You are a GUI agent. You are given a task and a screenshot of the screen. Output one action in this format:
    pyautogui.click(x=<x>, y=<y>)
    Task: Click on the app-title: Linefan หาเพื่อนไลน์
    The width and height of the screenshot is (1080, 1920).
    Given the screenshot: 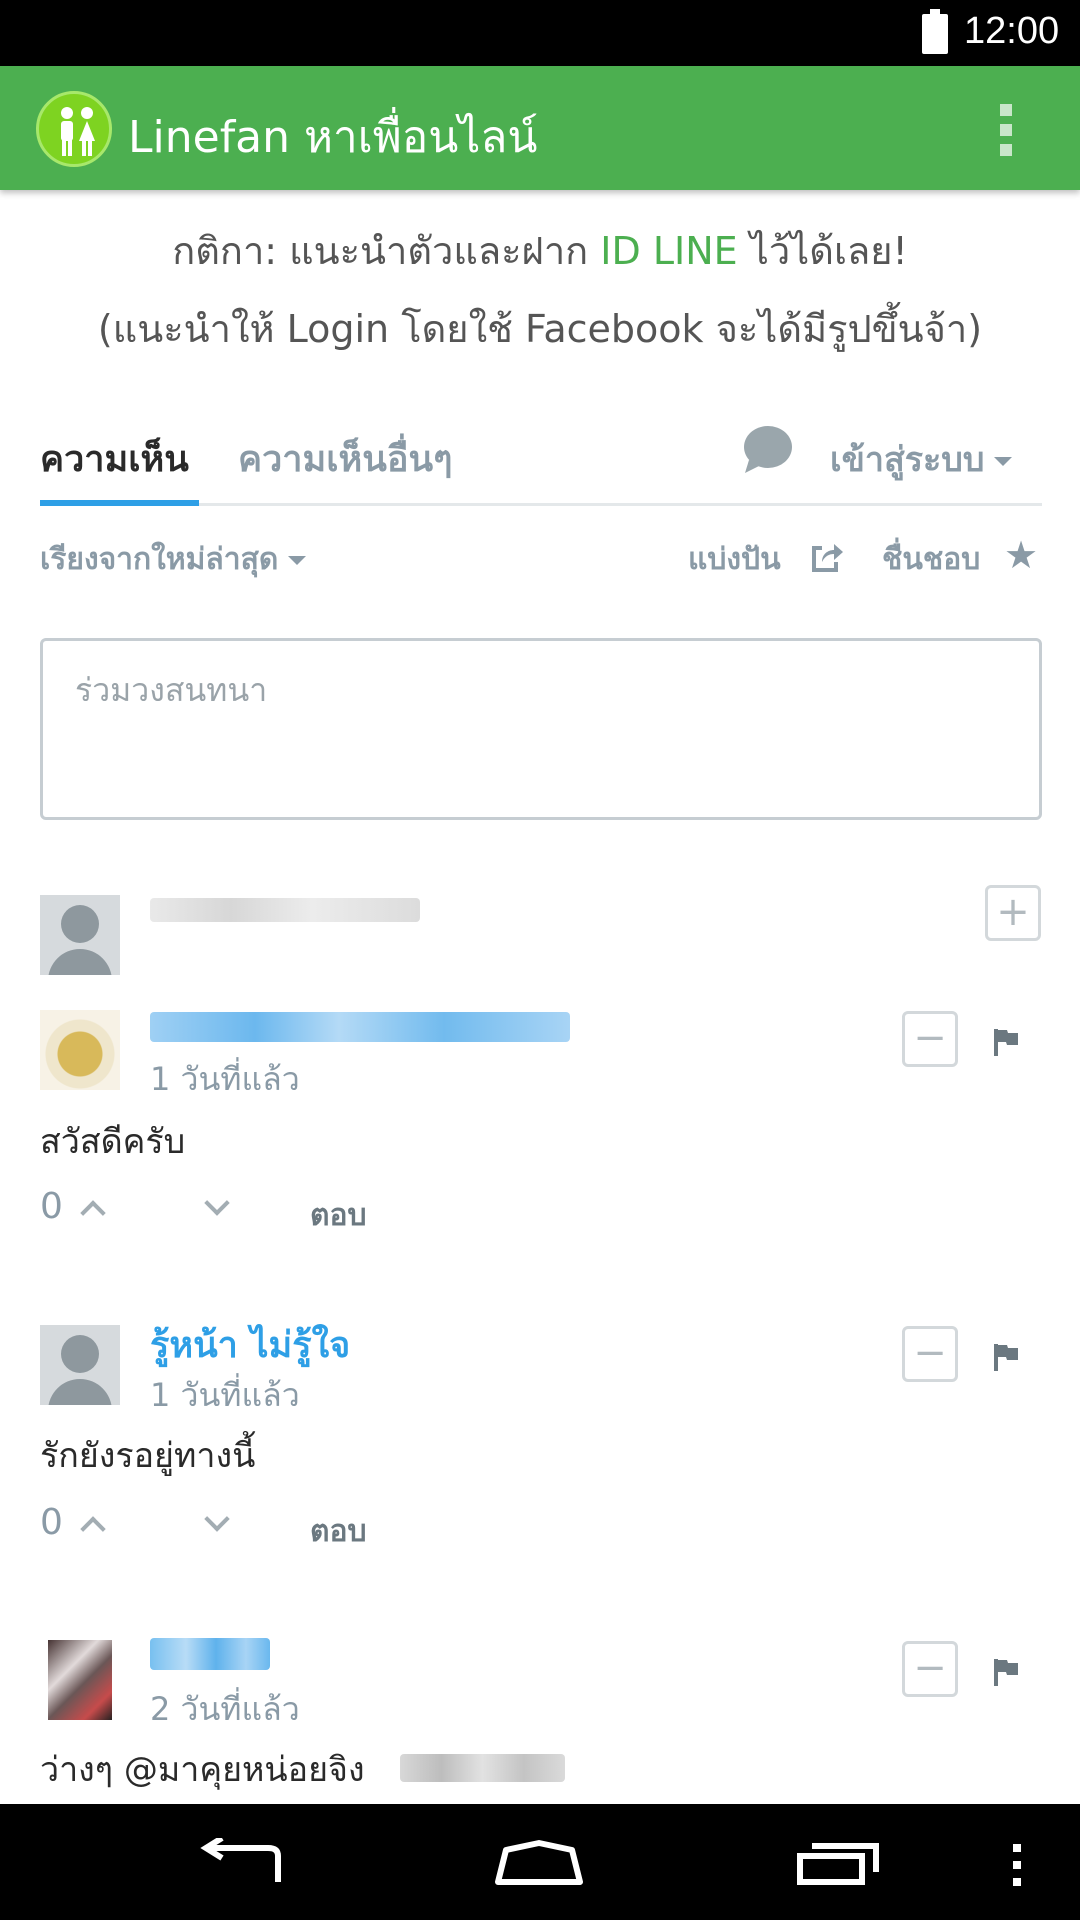 What is the action you would take?
    pyautogui.click(x=333, y=137)
    